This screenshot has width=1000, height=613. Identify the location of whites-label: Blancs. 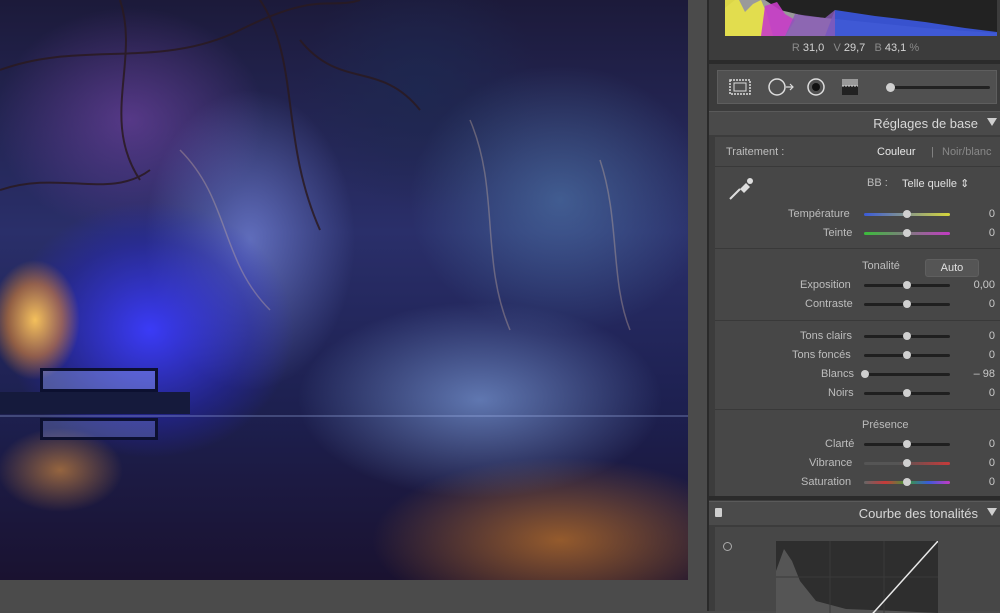
(838, 374).